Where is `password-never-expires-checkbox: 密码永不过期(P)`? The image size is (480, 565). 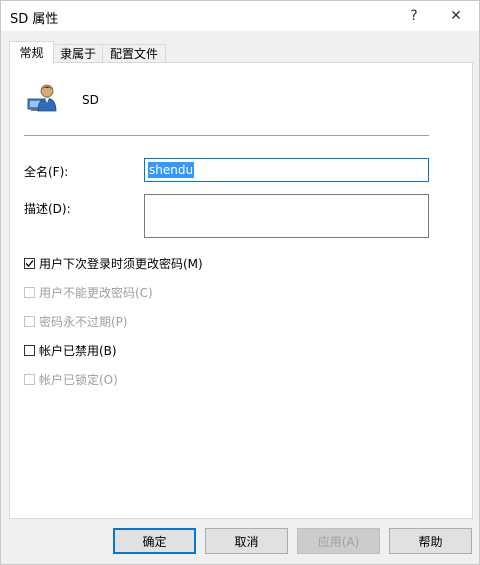 password-never-expires-checkbox: 密码永不过期(P) is located at coordinates (76, 321).